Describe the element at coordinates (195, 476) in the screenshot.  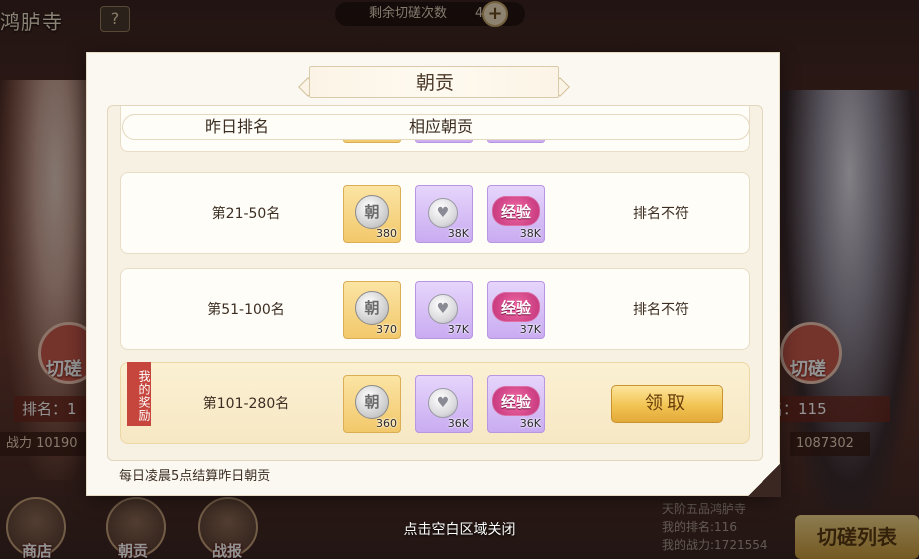
I see `settlement-note: 每日凌晨5点结算昨日朝贡` at that location.